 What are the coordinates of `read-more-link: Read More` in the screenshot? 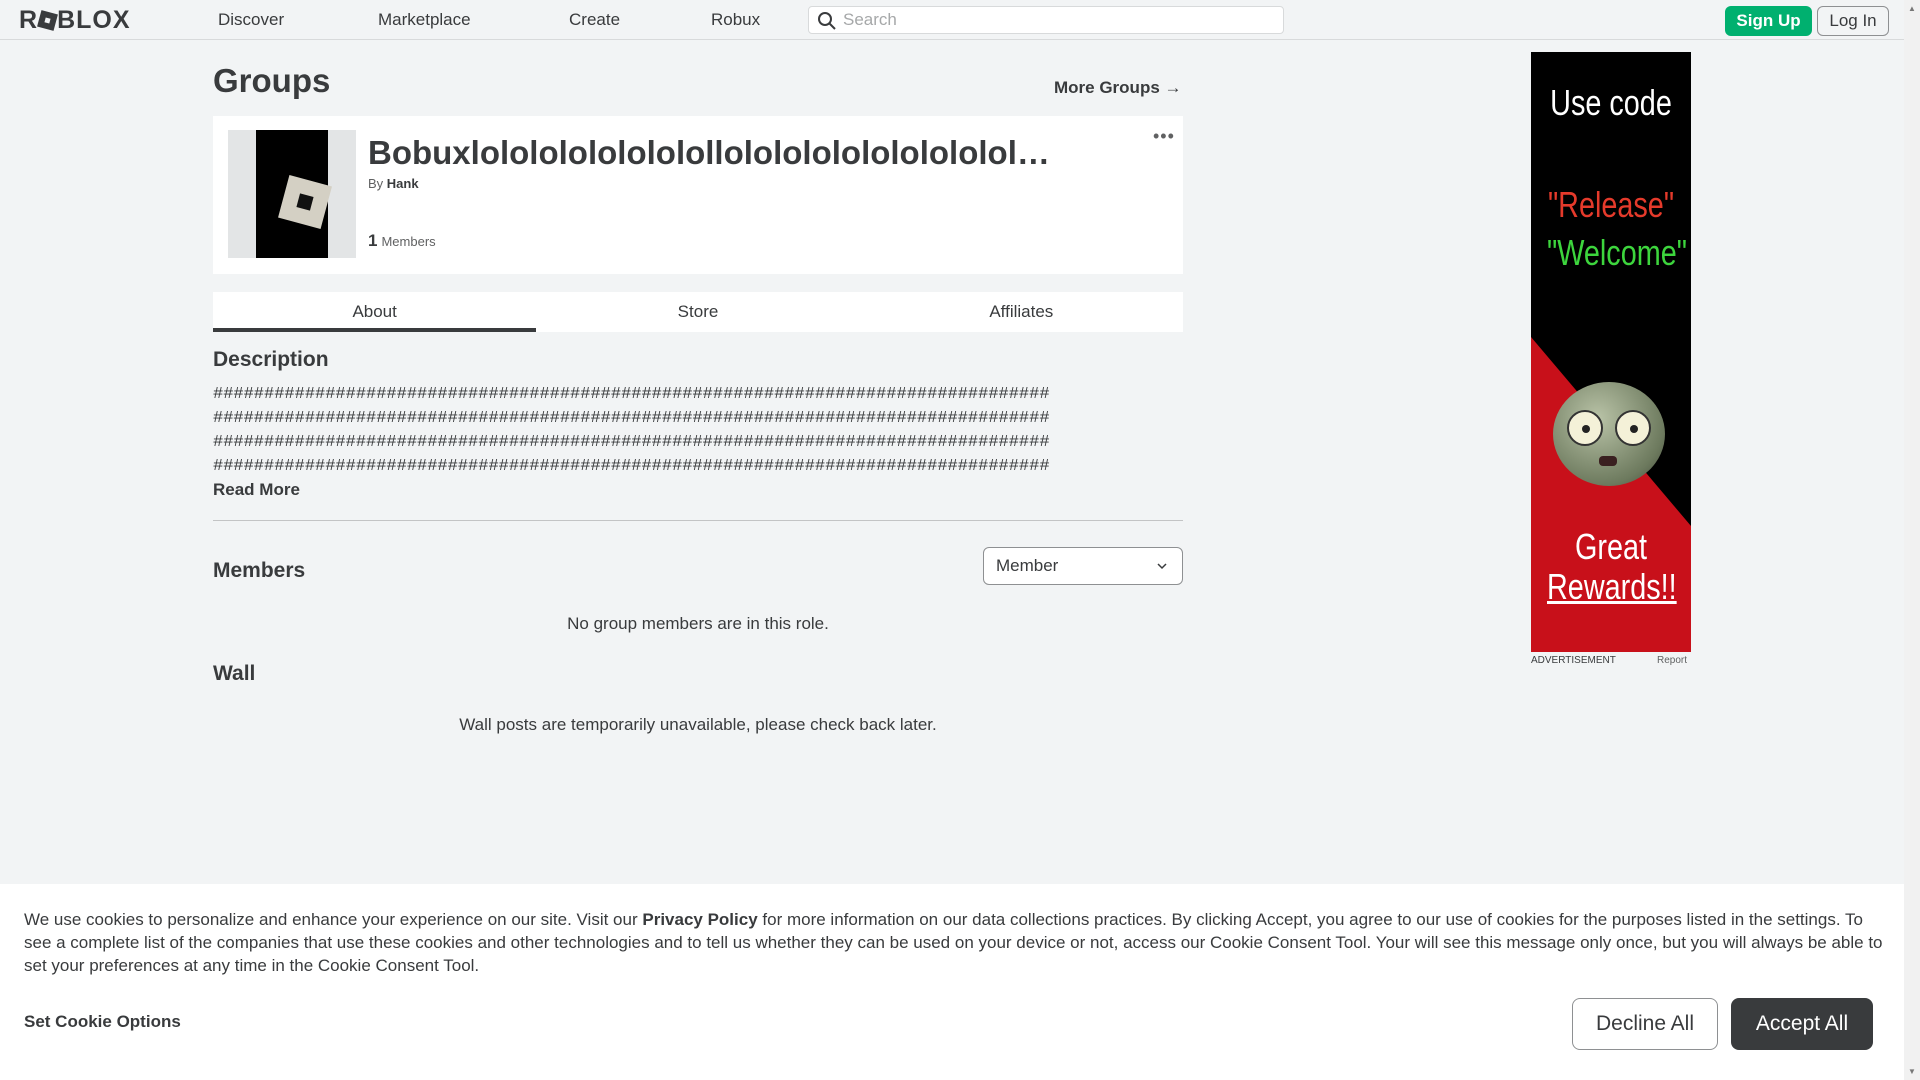 It's located at (256, 490).